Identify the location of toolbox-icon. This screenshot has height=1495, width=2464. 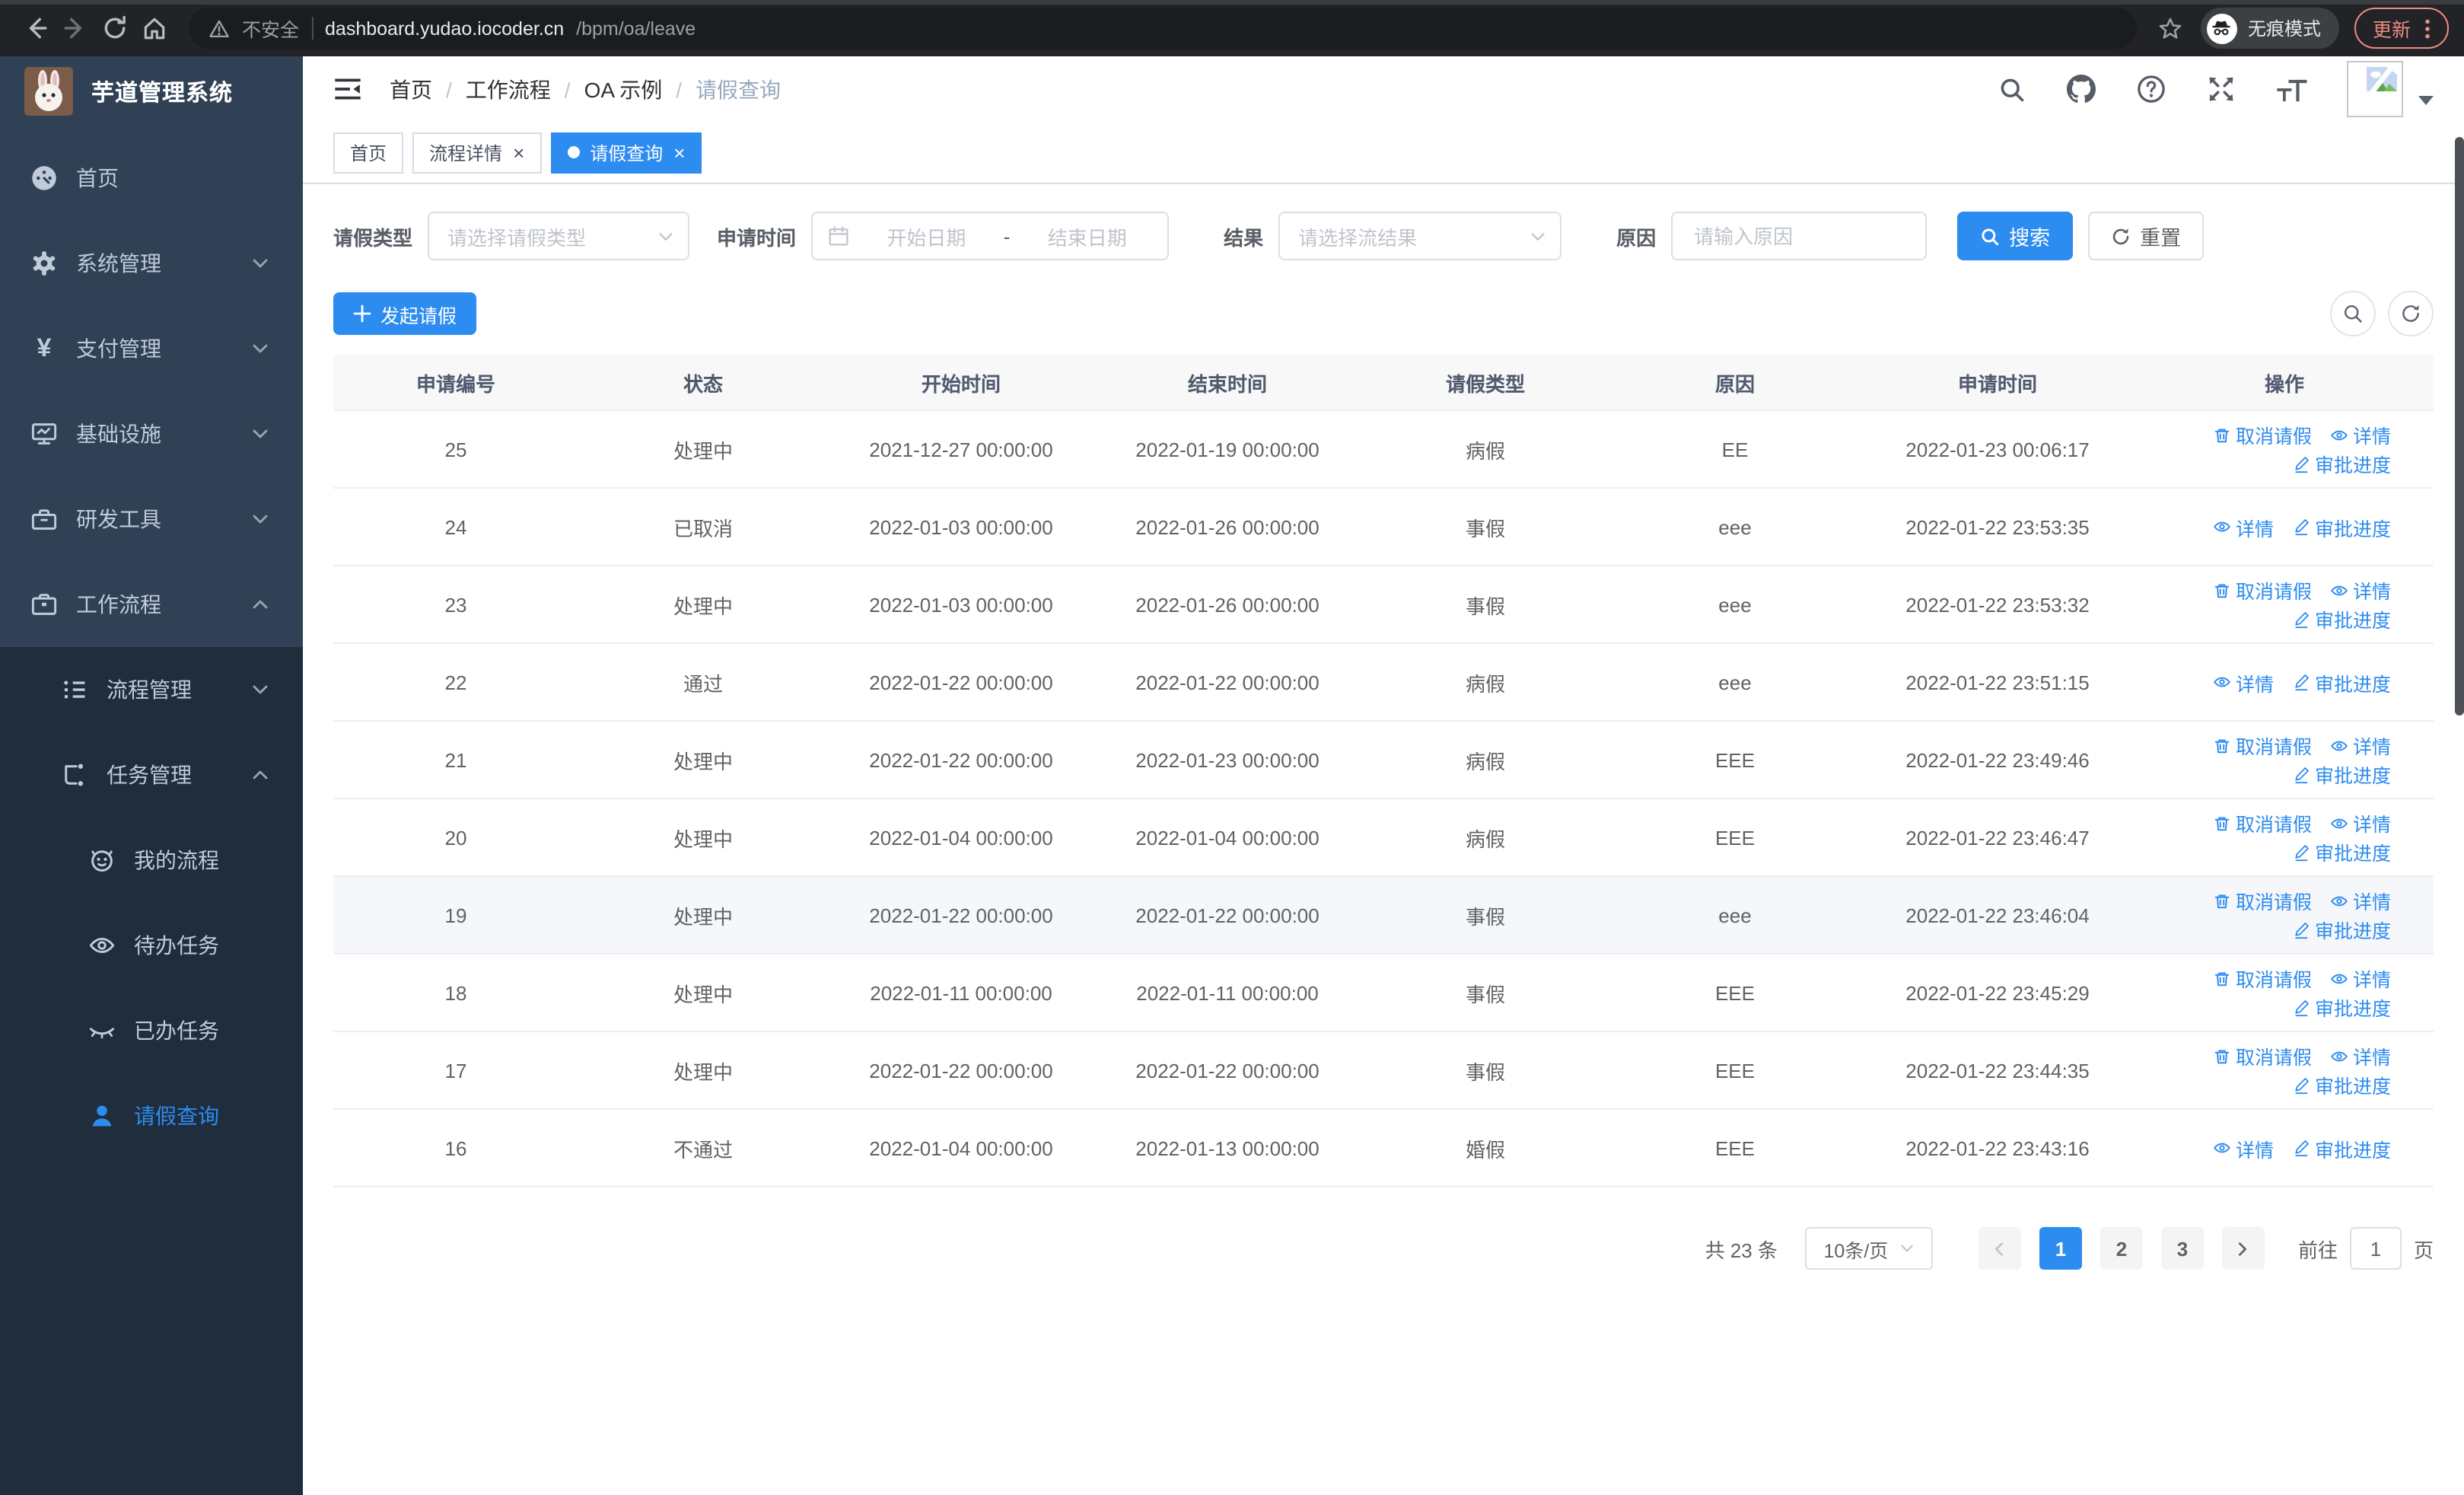
(44, 519).